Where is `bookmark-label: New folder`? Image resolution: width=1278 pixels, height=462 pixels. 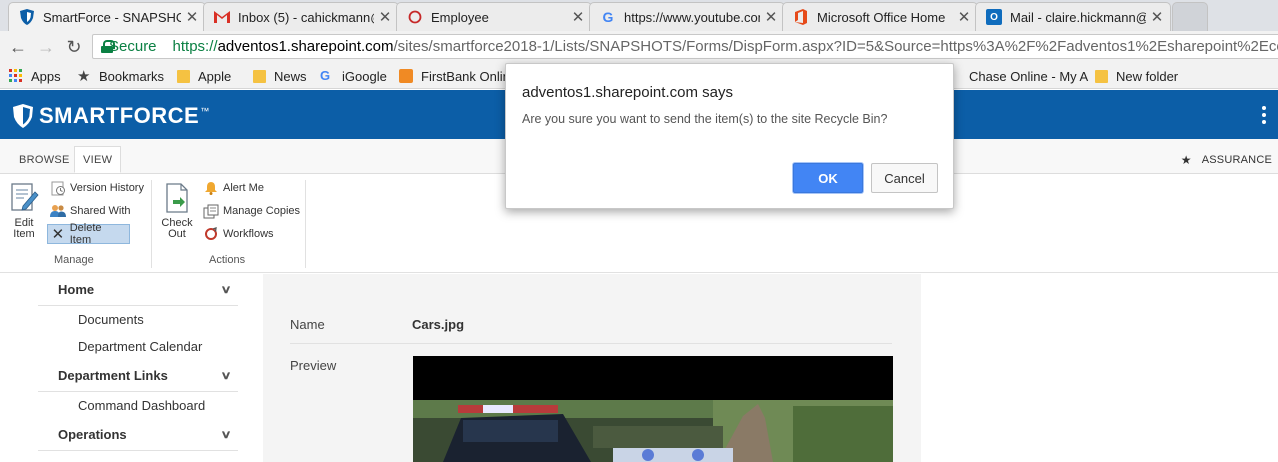 bookmark-label: New folder is located at coordinates (1147, 76).